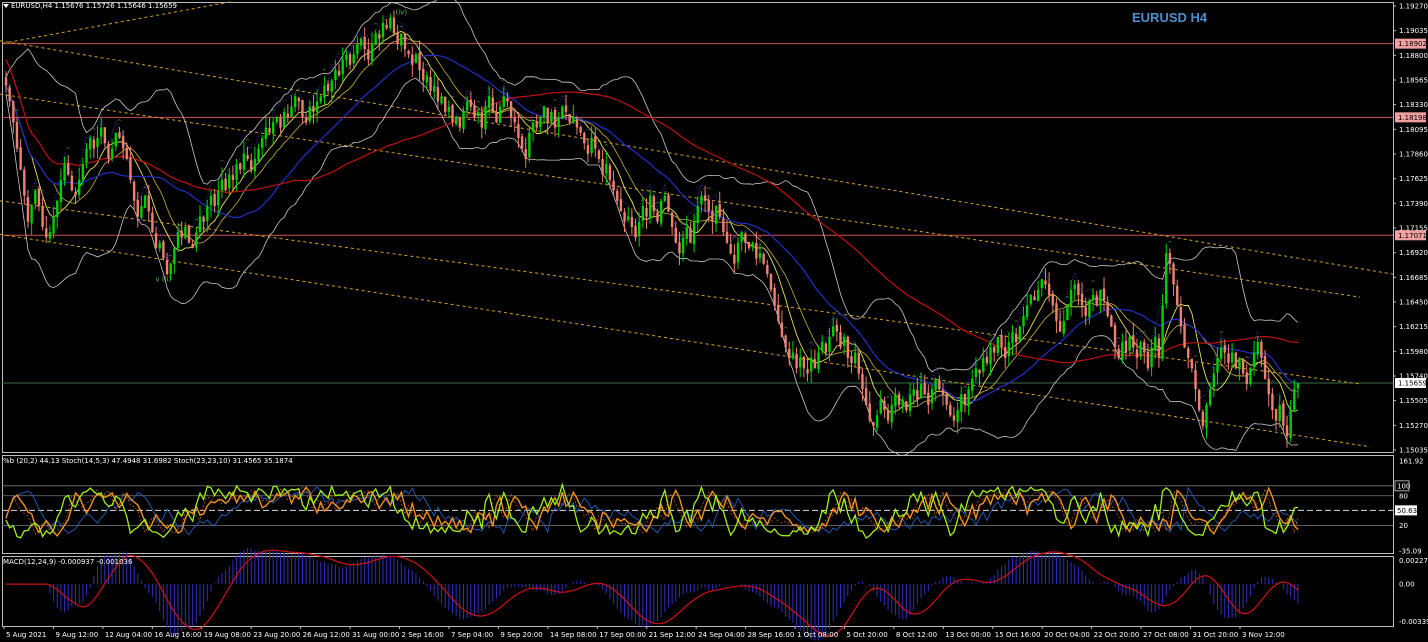 The width and height of the screenshot is (1428, 642). Describe the element at coordinates (1413, 204) in the screenshot. I see `y-tick-label: 1.17390` at that location.